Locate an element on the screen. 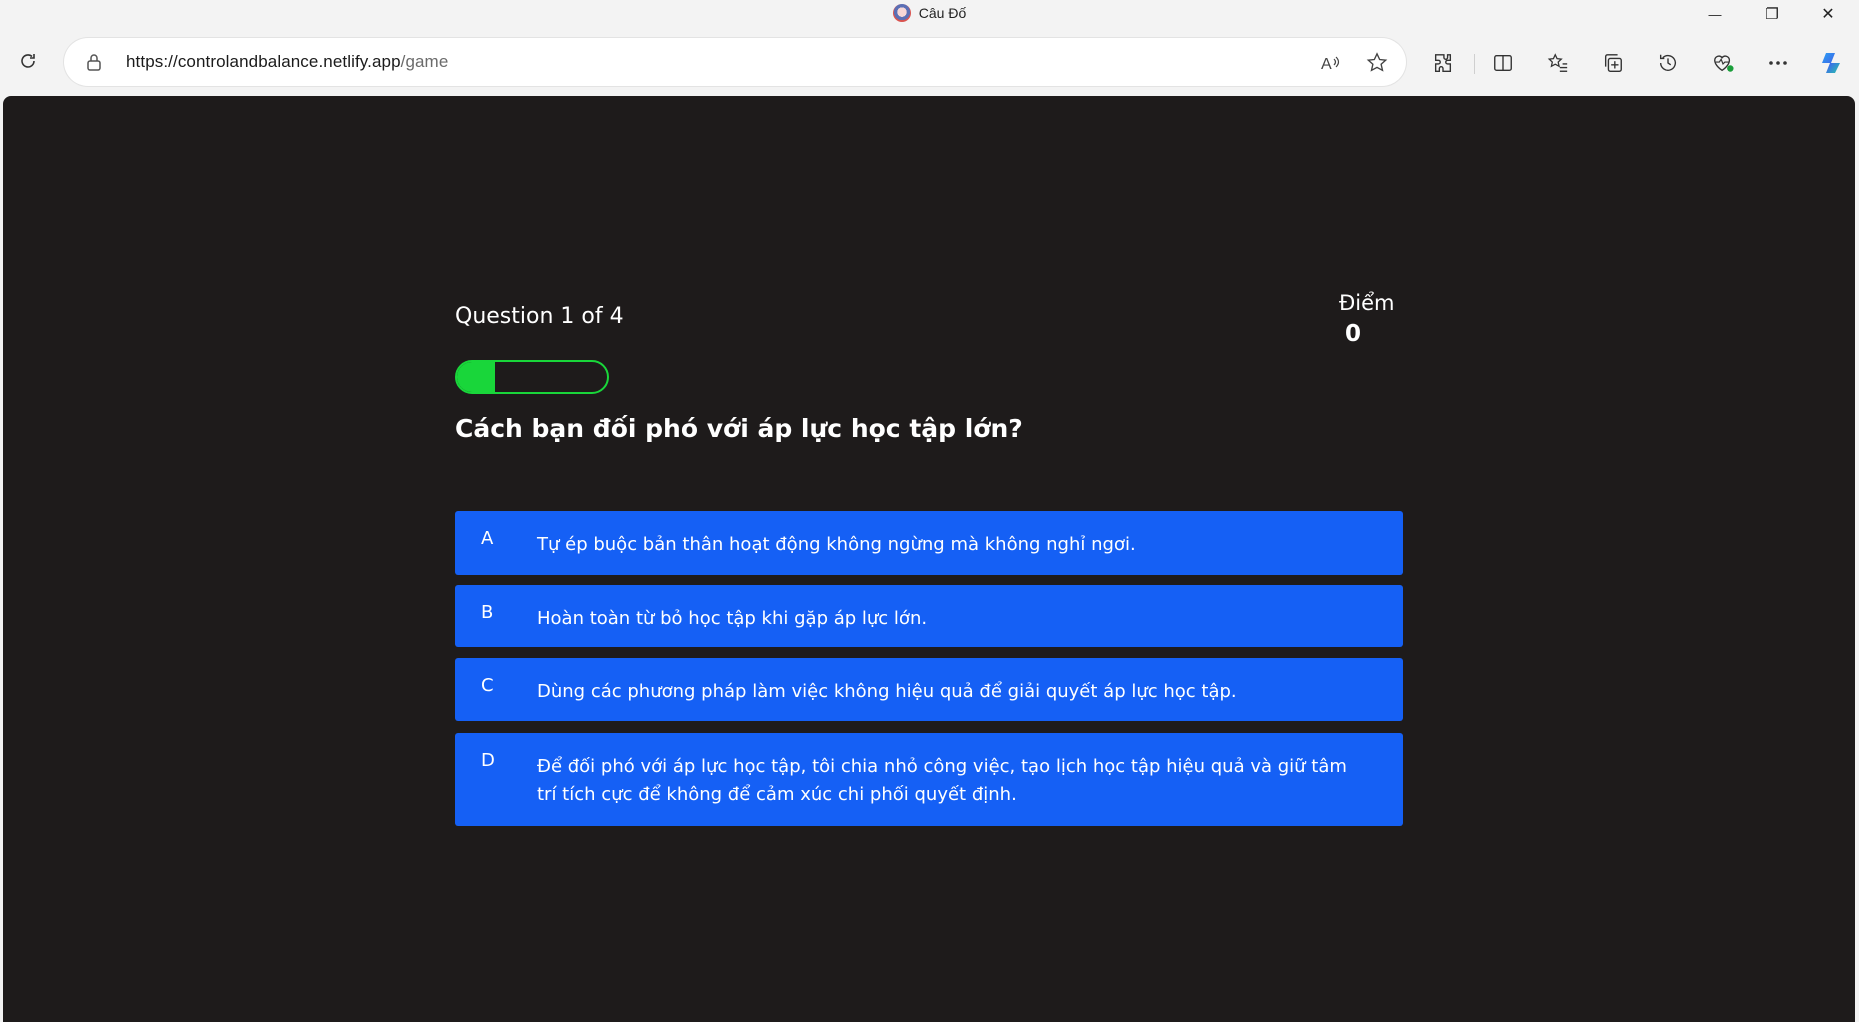 The height and width of the screenshot is (1022, 1859). minimize-button: — is located at coordinates (1715, 14).